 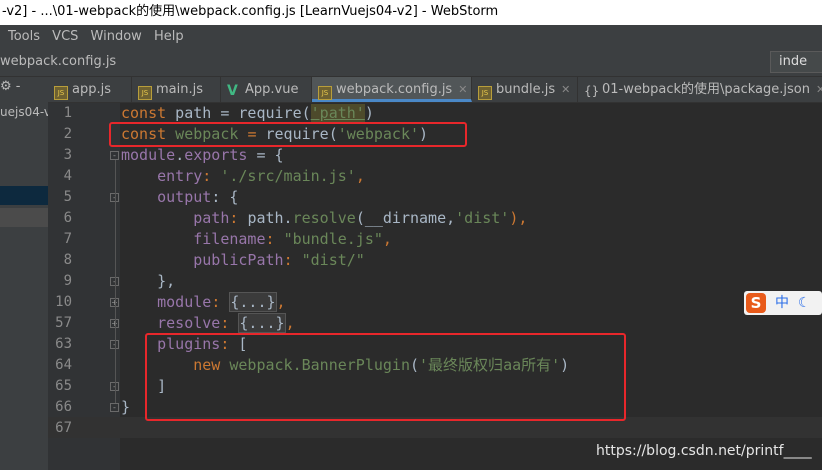 What do you see at coordinates (63, 365) in the screenshot?
I see `line-number: 64` at bounding box center [63, 365].